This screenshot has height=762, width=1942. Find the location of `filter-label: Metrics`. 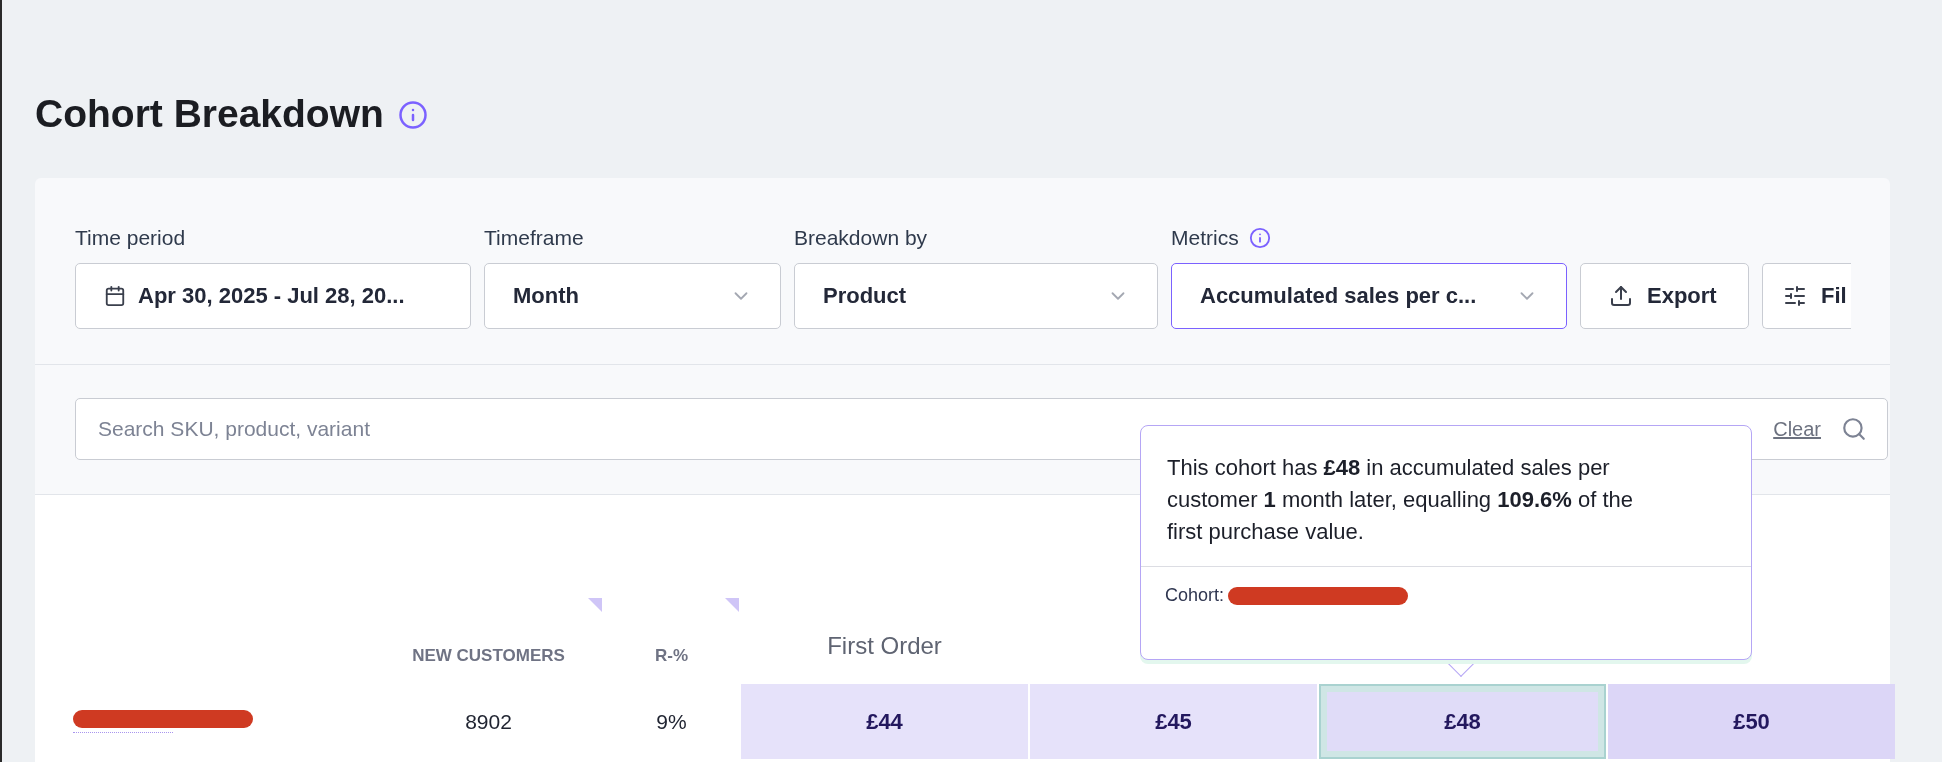

filter-label: Metrics is located at coordinates (1205, 238).